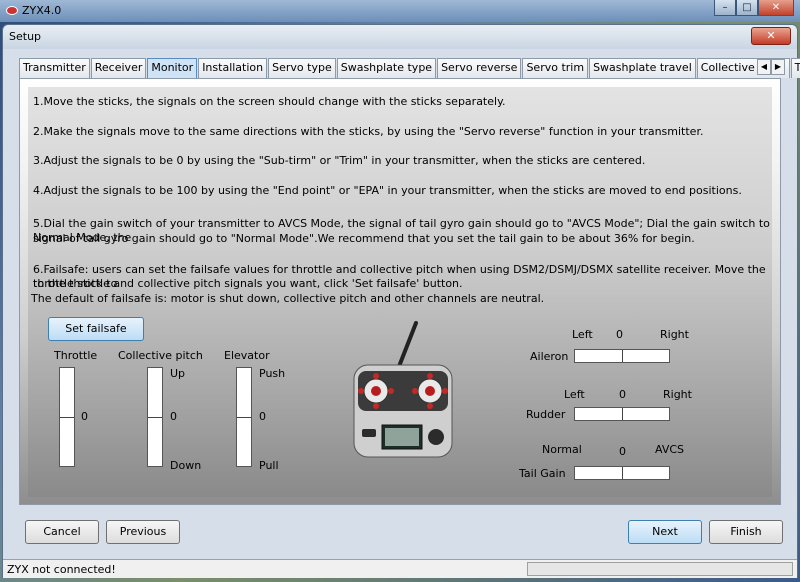  Describe the element at coordinates (42, 10) in the screenshot. I see `app-title: ZYX4.0` at that location.